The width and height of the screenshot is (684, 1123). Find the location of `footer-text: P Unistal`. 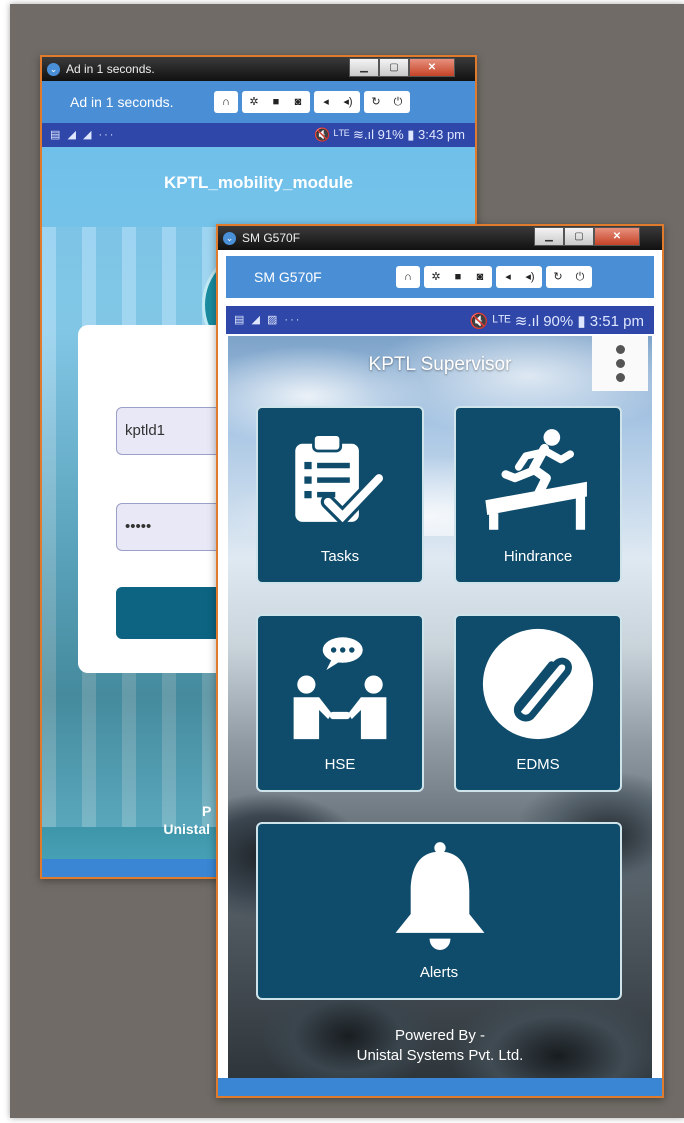

footer-text: P Unistal is located at coordinates (186, 820).